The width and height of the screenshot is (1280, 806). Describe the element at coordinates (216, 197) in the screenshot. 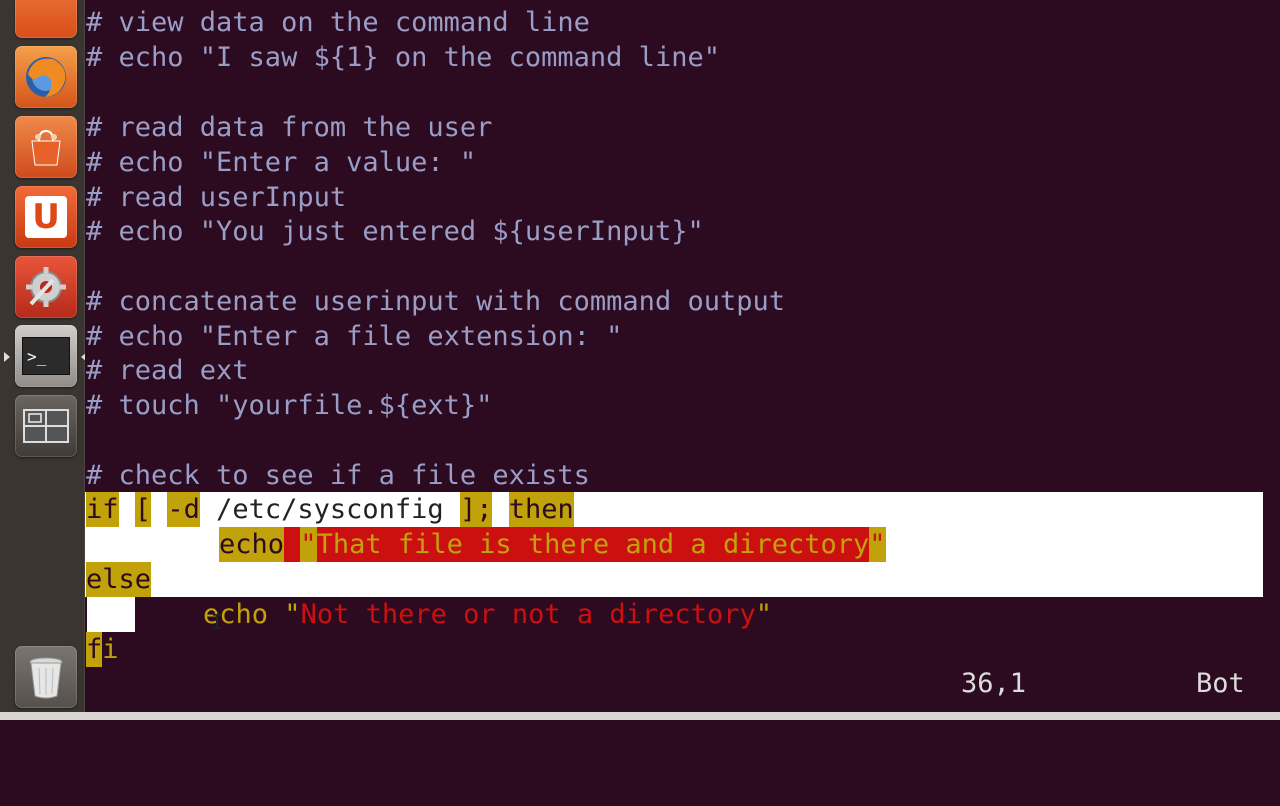

I see `code-line: # read userInput` at that location.